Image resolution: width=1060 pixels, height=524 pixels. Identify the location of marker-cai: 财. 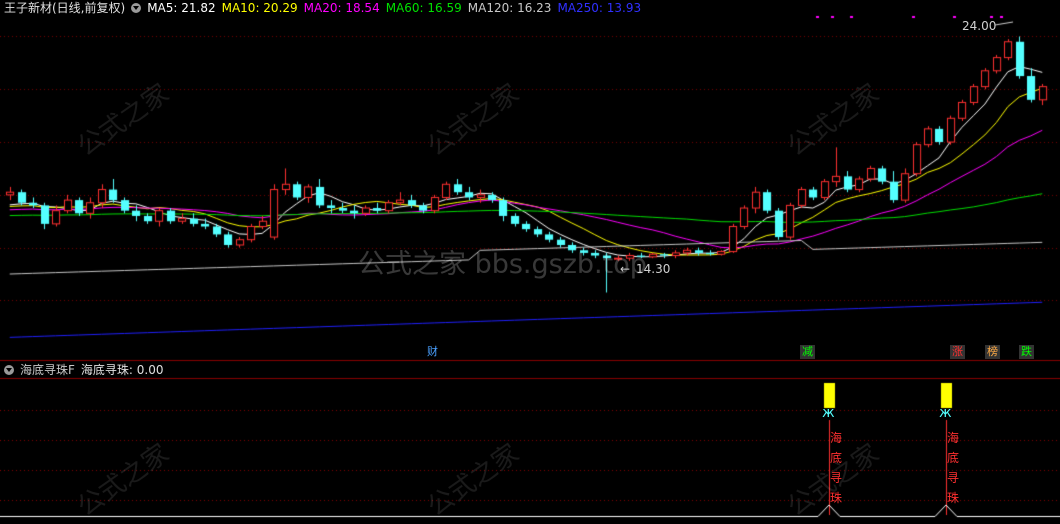
(432, 352).